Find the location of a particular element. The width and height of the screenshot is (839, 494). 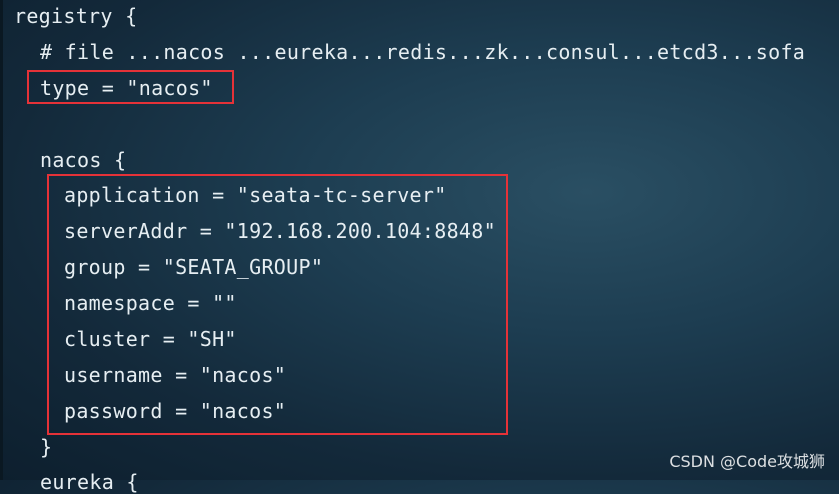

code-line-nacos-close: } is located at coordinates (46, 447).